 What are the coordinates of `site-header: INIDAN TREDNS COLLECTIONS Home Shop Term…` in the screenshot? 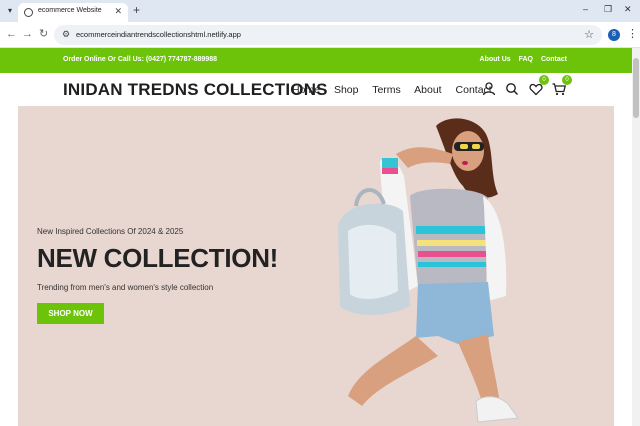 It's located at (316, 89).